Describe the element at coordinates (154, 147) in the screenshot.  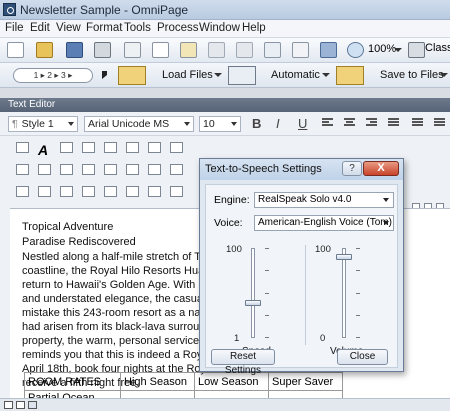
I see `cell-tool-icon` at that location.